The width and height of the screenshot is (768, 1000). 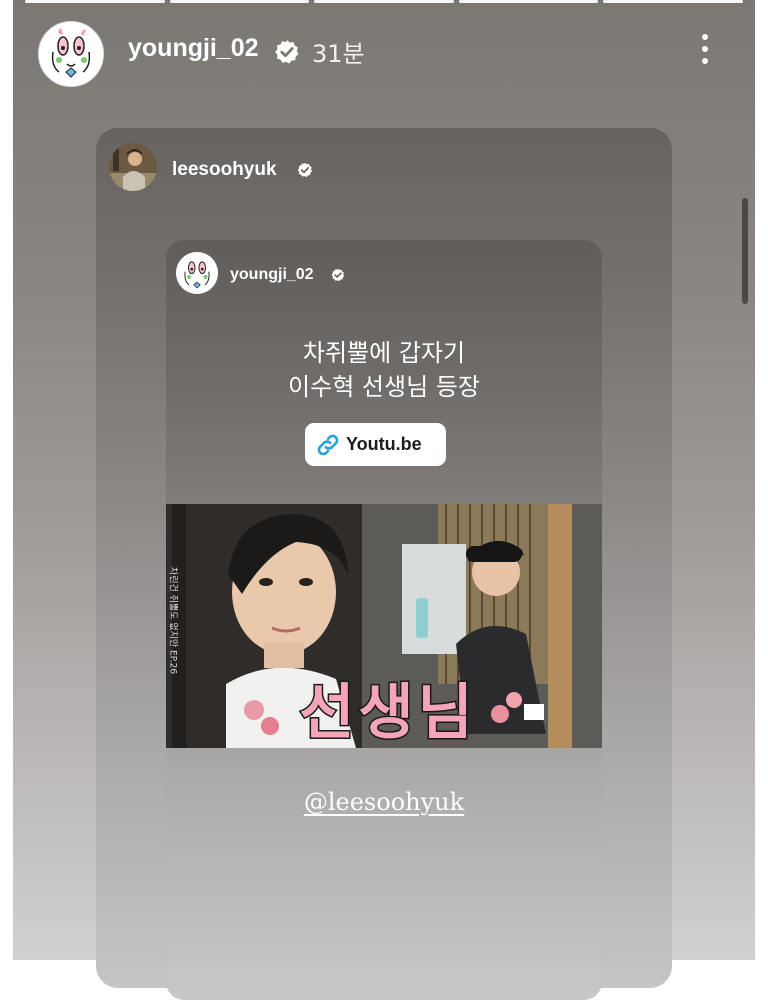 I want to click on story-owner-username: youngji_02, so click(x=193, y=48).